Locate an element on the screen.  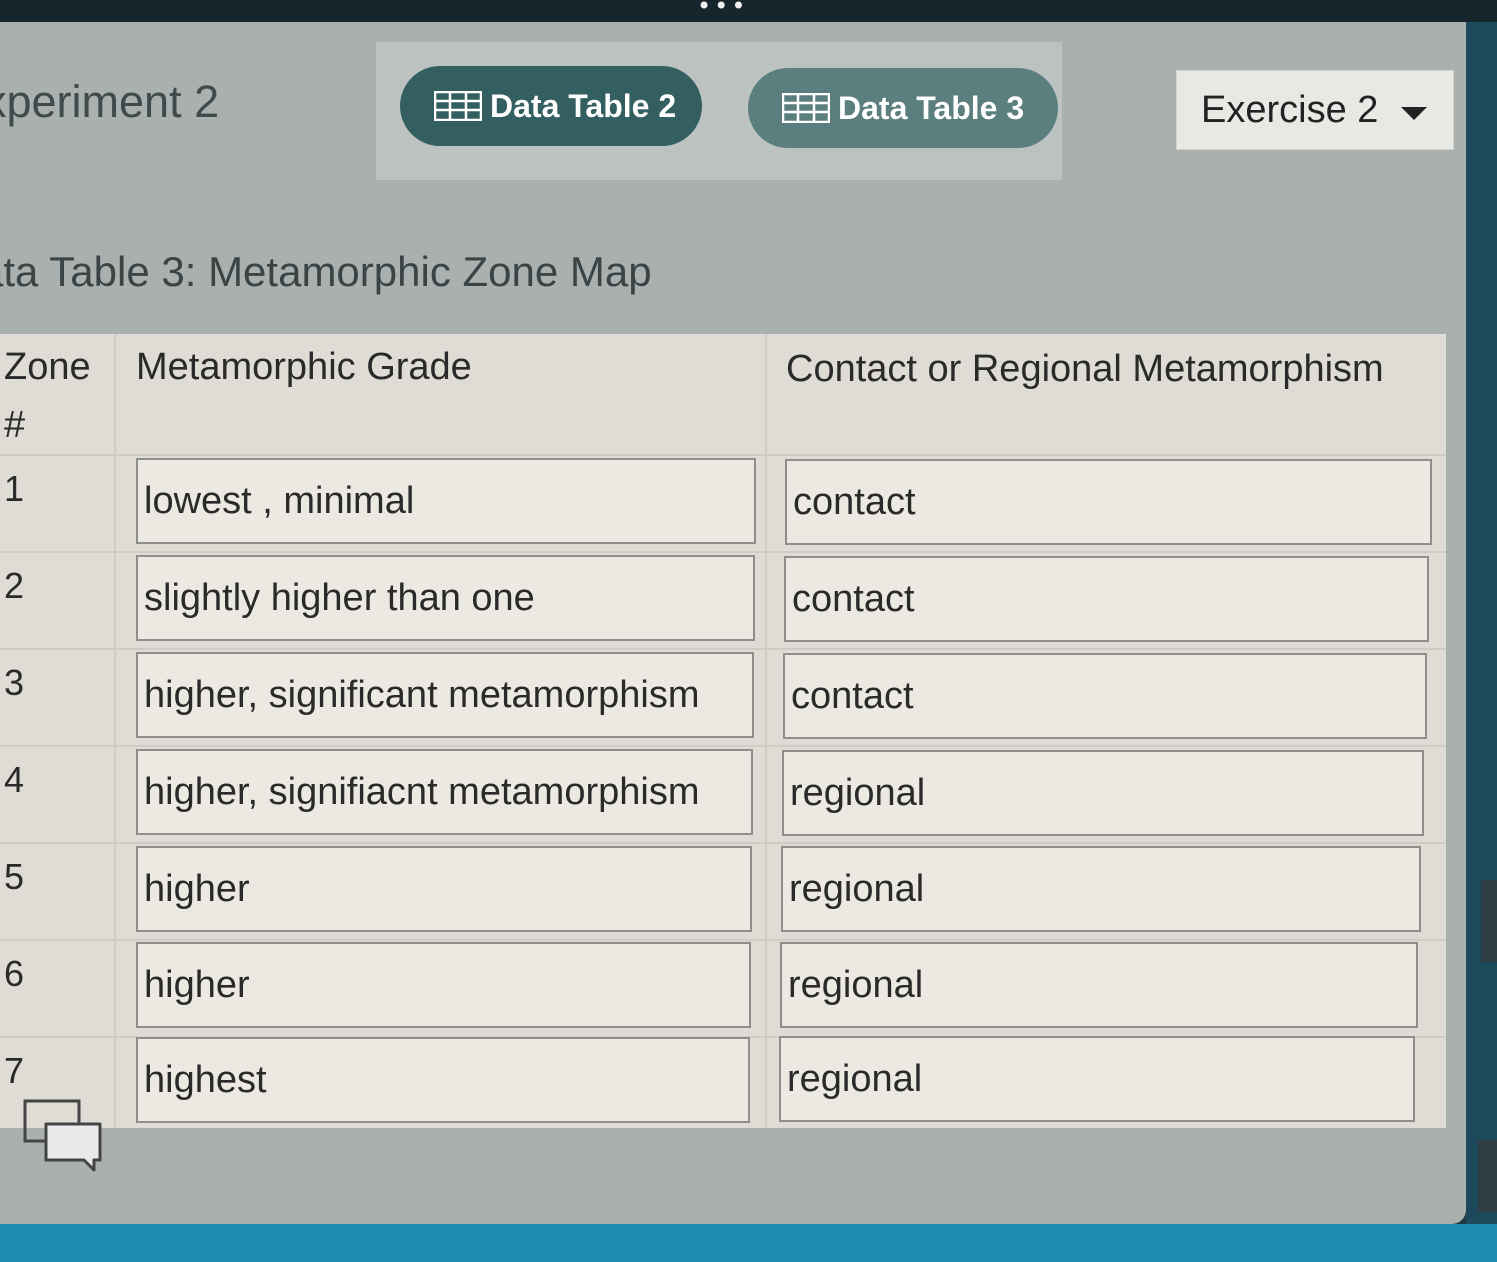
grade-input: lowest , minimal is located at coordinates (446, 501).